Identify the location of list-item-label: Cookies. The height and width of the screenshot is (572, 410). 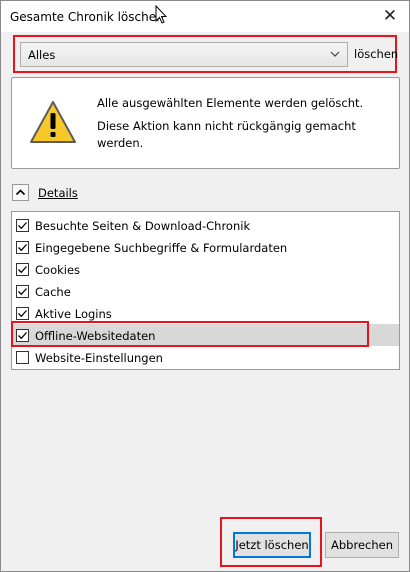
(58, 270).